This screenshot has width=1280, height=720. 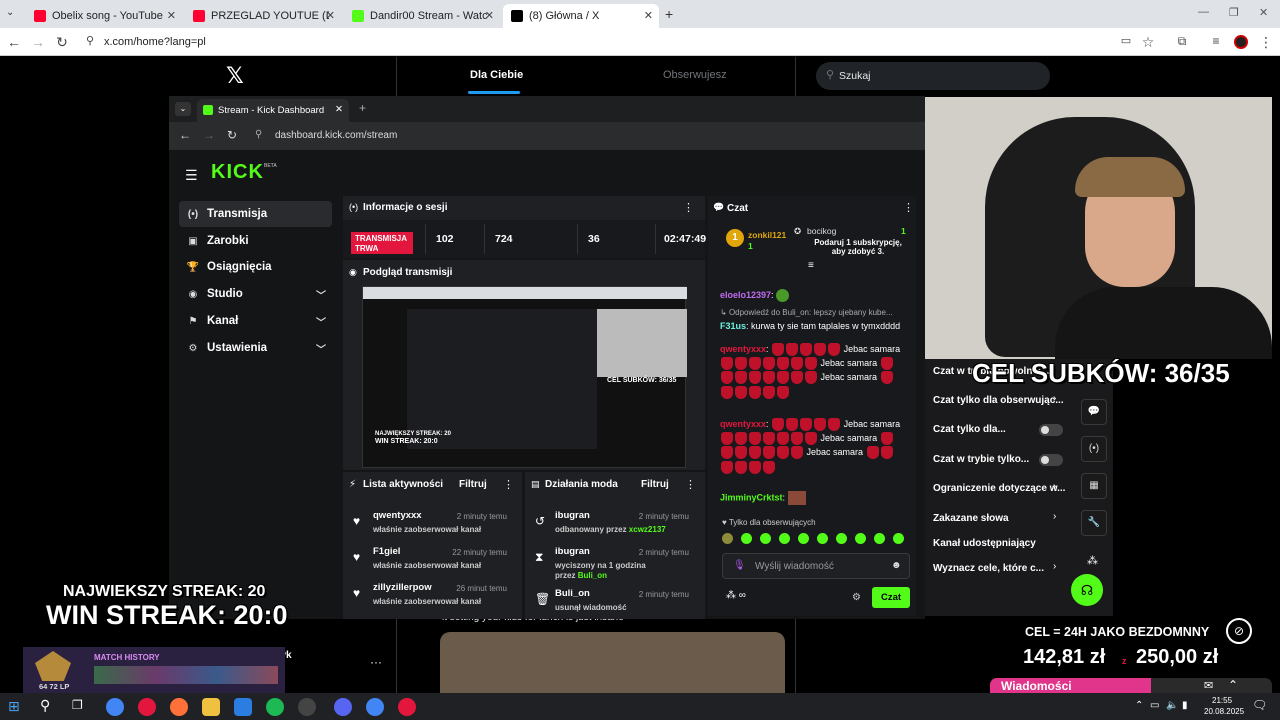 What do you see at coordinates (891, 597) in the screenshot?
I see `chat-send-button: Czat` at bounding box center [891, 597].